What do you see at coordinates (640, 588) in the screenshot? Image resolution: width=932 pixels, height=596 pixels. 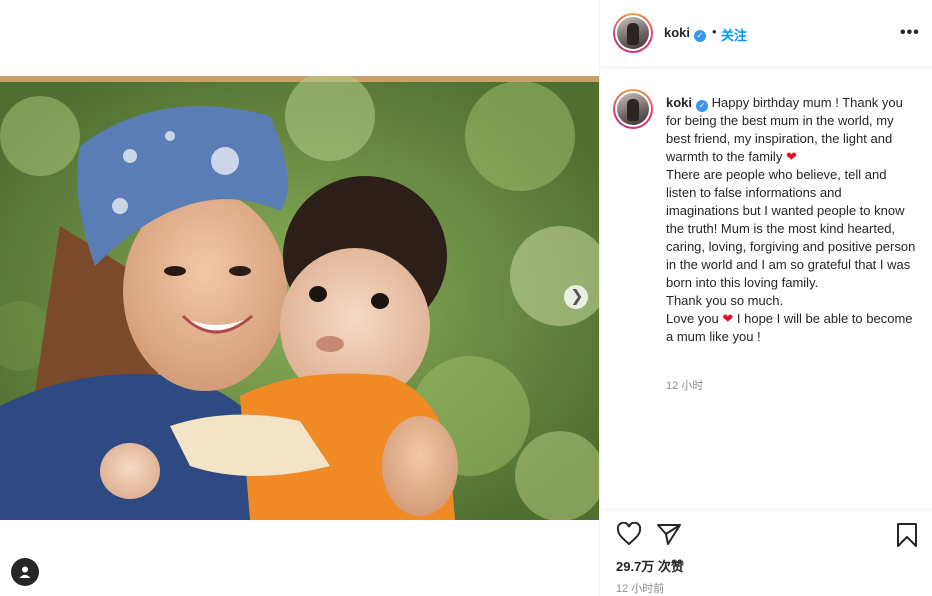 I see `post-timestamp: 12 小时前` at bounding box center [640, 588].